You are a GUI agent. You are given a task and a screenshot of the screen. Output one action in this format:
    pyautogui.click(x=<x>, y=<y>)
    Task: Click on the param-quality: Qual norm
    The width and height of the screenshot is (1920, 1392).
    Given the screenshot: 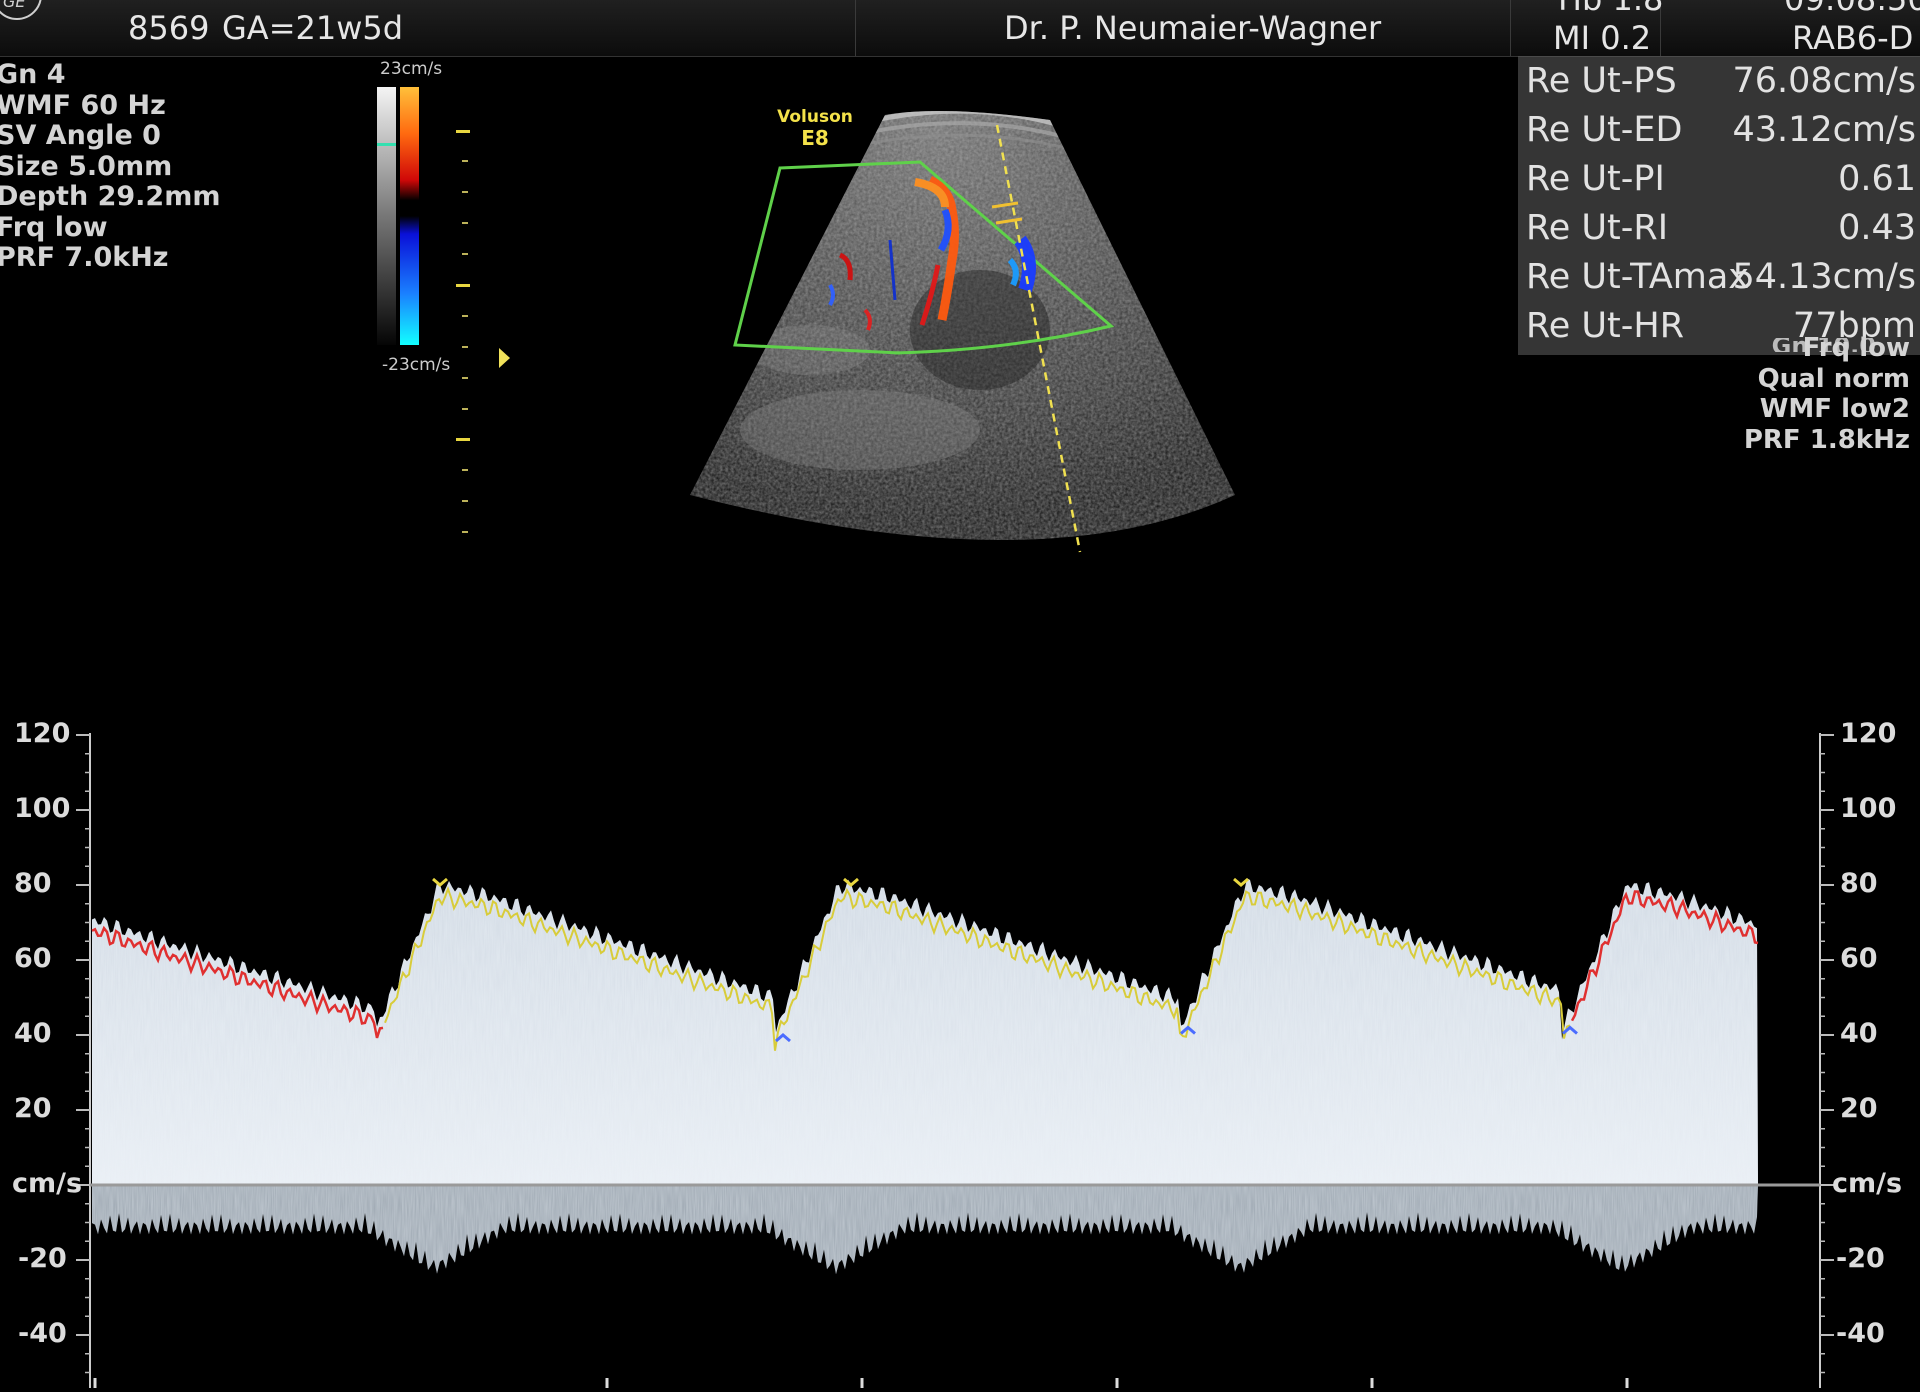 What is the action you would take?
    pyautogui.click(x=1833, y=378)
    